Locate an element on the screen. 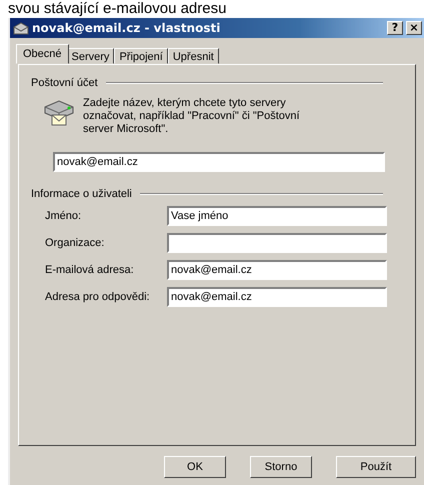  dialog-button: Použít is located at coordinates (376, 467).